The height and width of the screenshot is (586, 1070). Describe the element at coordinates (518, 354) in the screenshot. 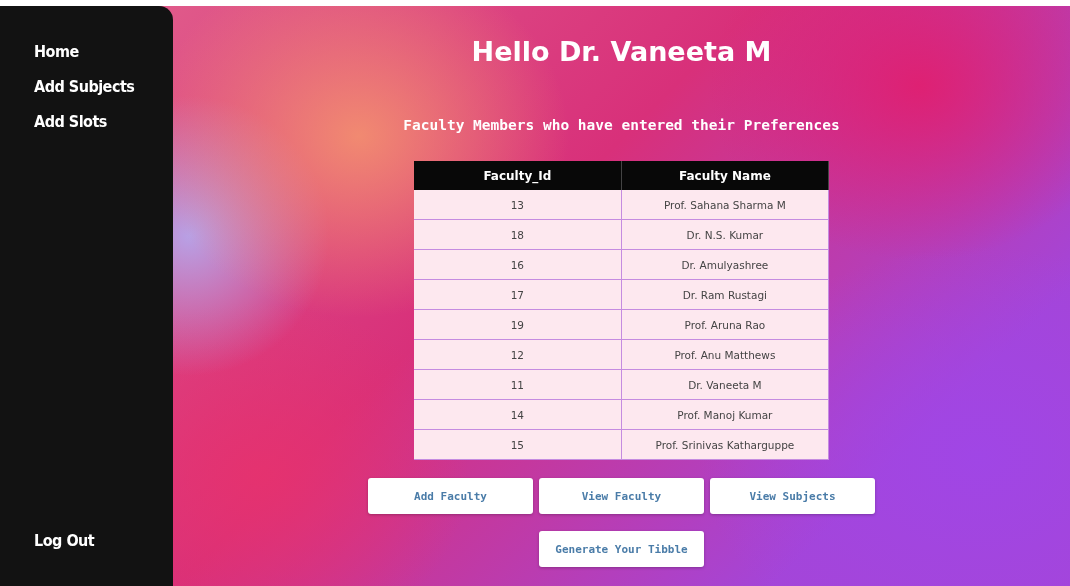

I see `table-cell: 12` at that location.